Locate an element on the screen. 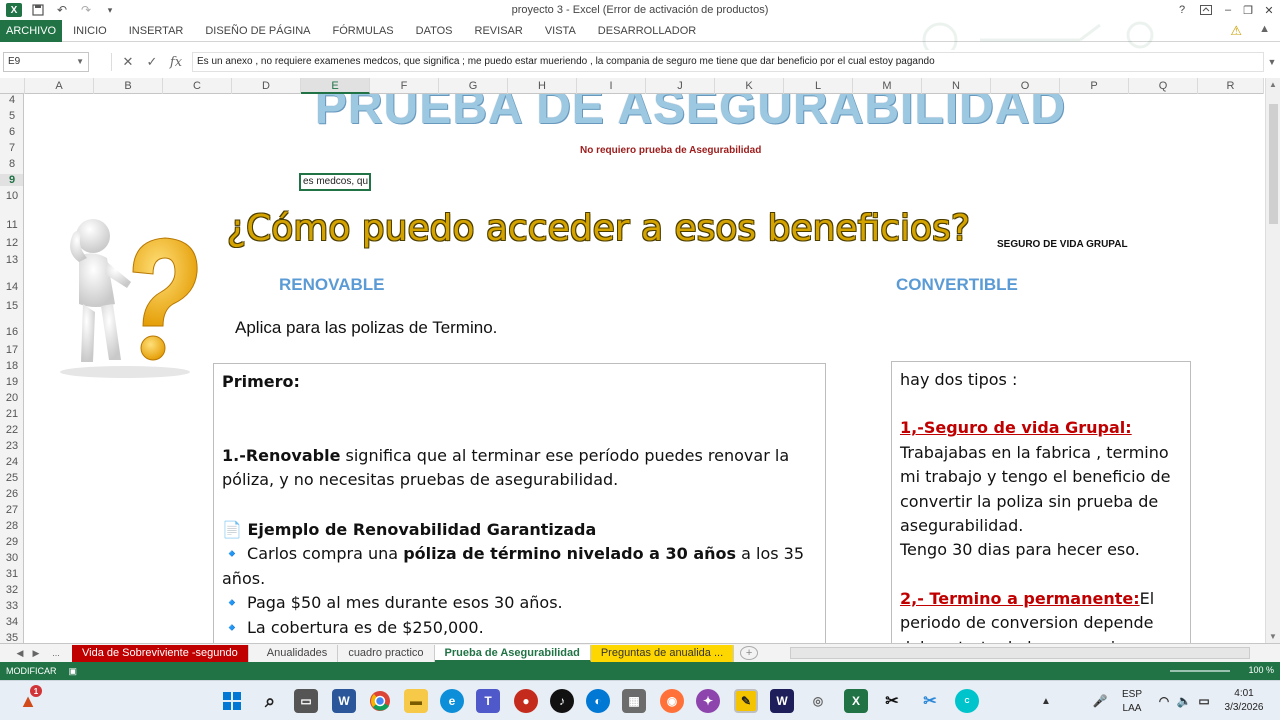  row-header: 19 is located at coordinates (11, 382).